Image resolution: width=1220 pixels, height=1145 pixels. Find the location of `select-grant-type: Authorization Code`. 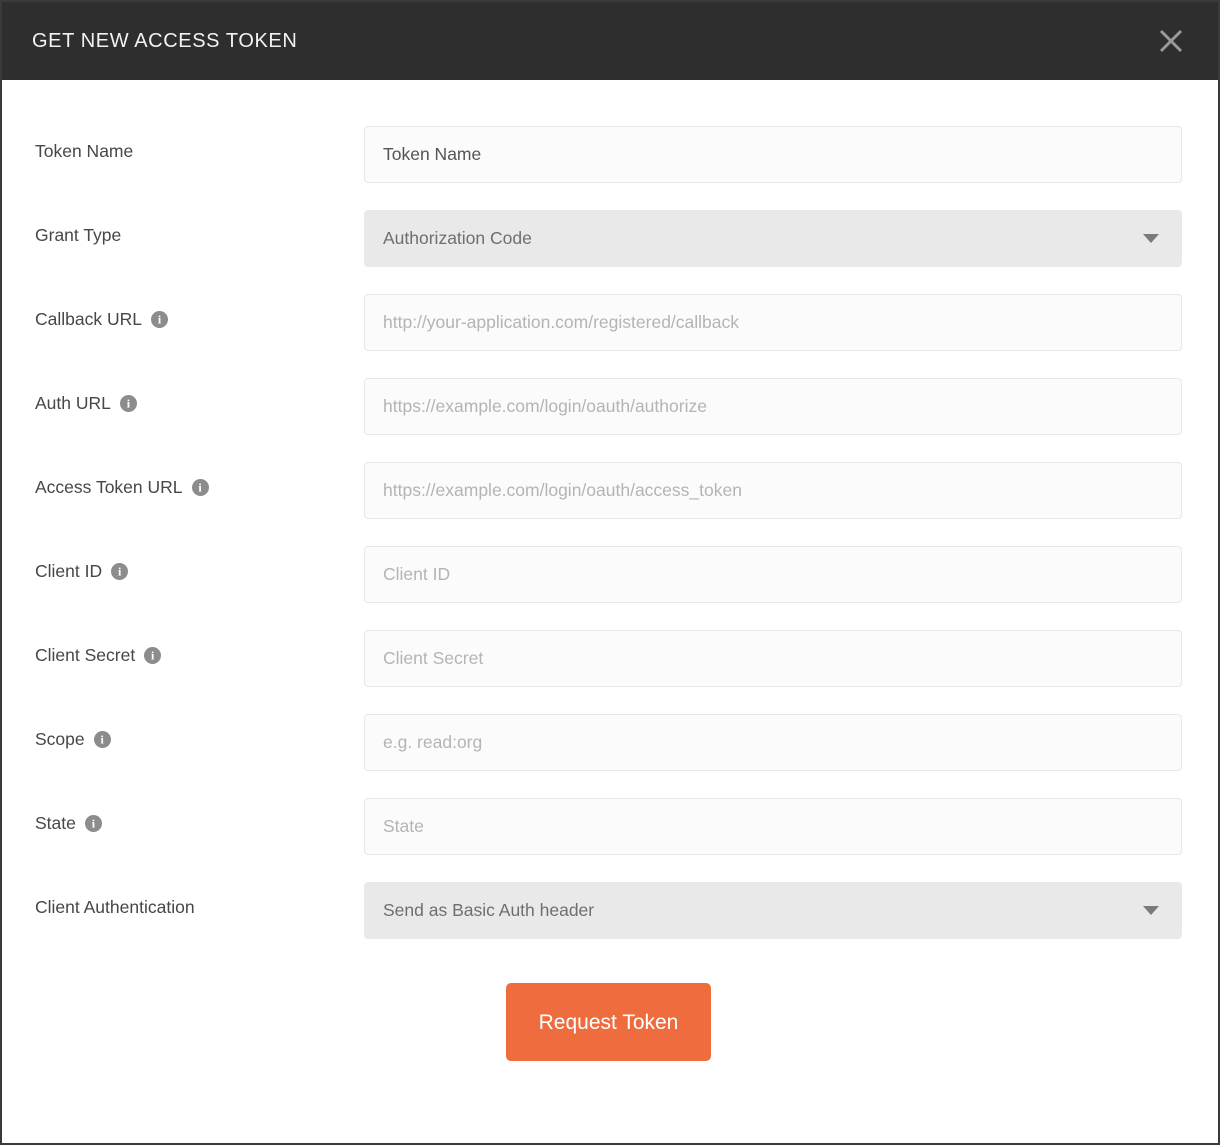

select-grant-type: Authorization Code is located at coordinates (773, 238).